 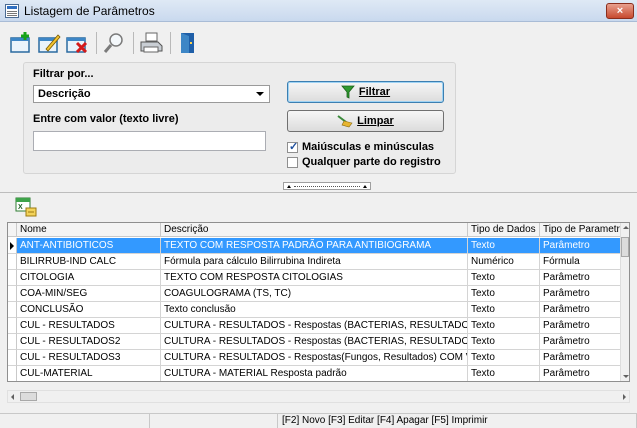 What do you see at coordinates (365, 186) in the screenshot?
I see `collapse-up-icon` at bounding box center [365, 186].